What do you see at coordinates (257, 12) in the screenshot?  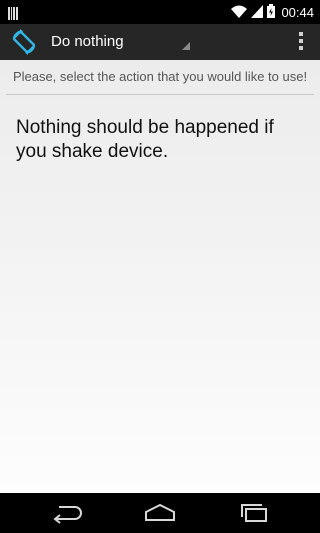 I see `cell-signal-icon` at bounding box center [257, 12].